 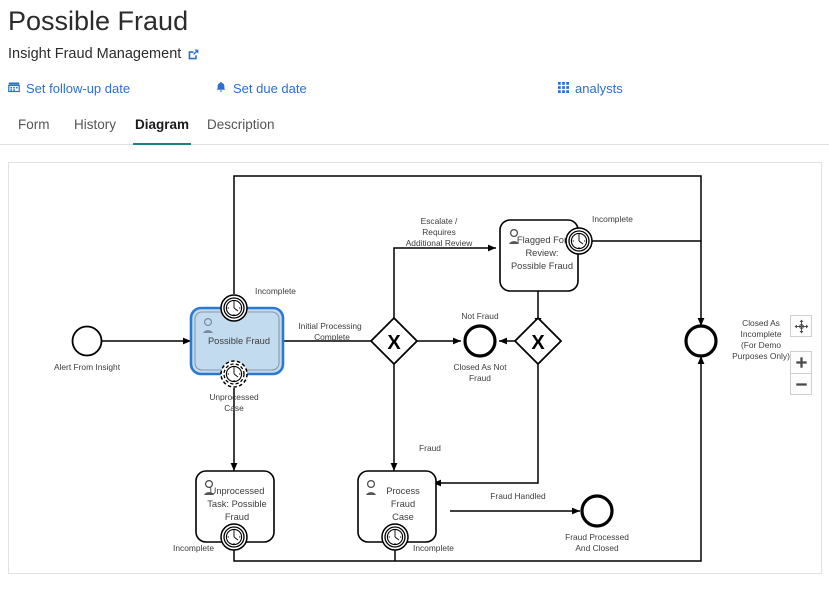 I want to click on subtitle-row: Insight Fraud Management, so click(x=104, y=54).